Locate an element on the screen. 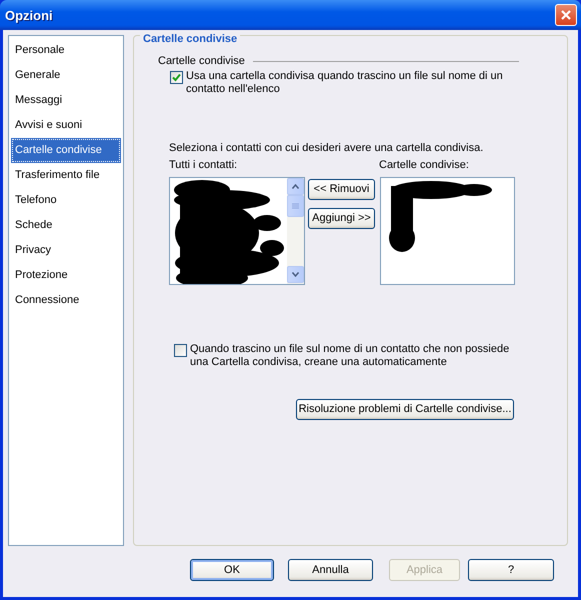  section-label: Cartelle condivise is located at coordinates (201, 61).